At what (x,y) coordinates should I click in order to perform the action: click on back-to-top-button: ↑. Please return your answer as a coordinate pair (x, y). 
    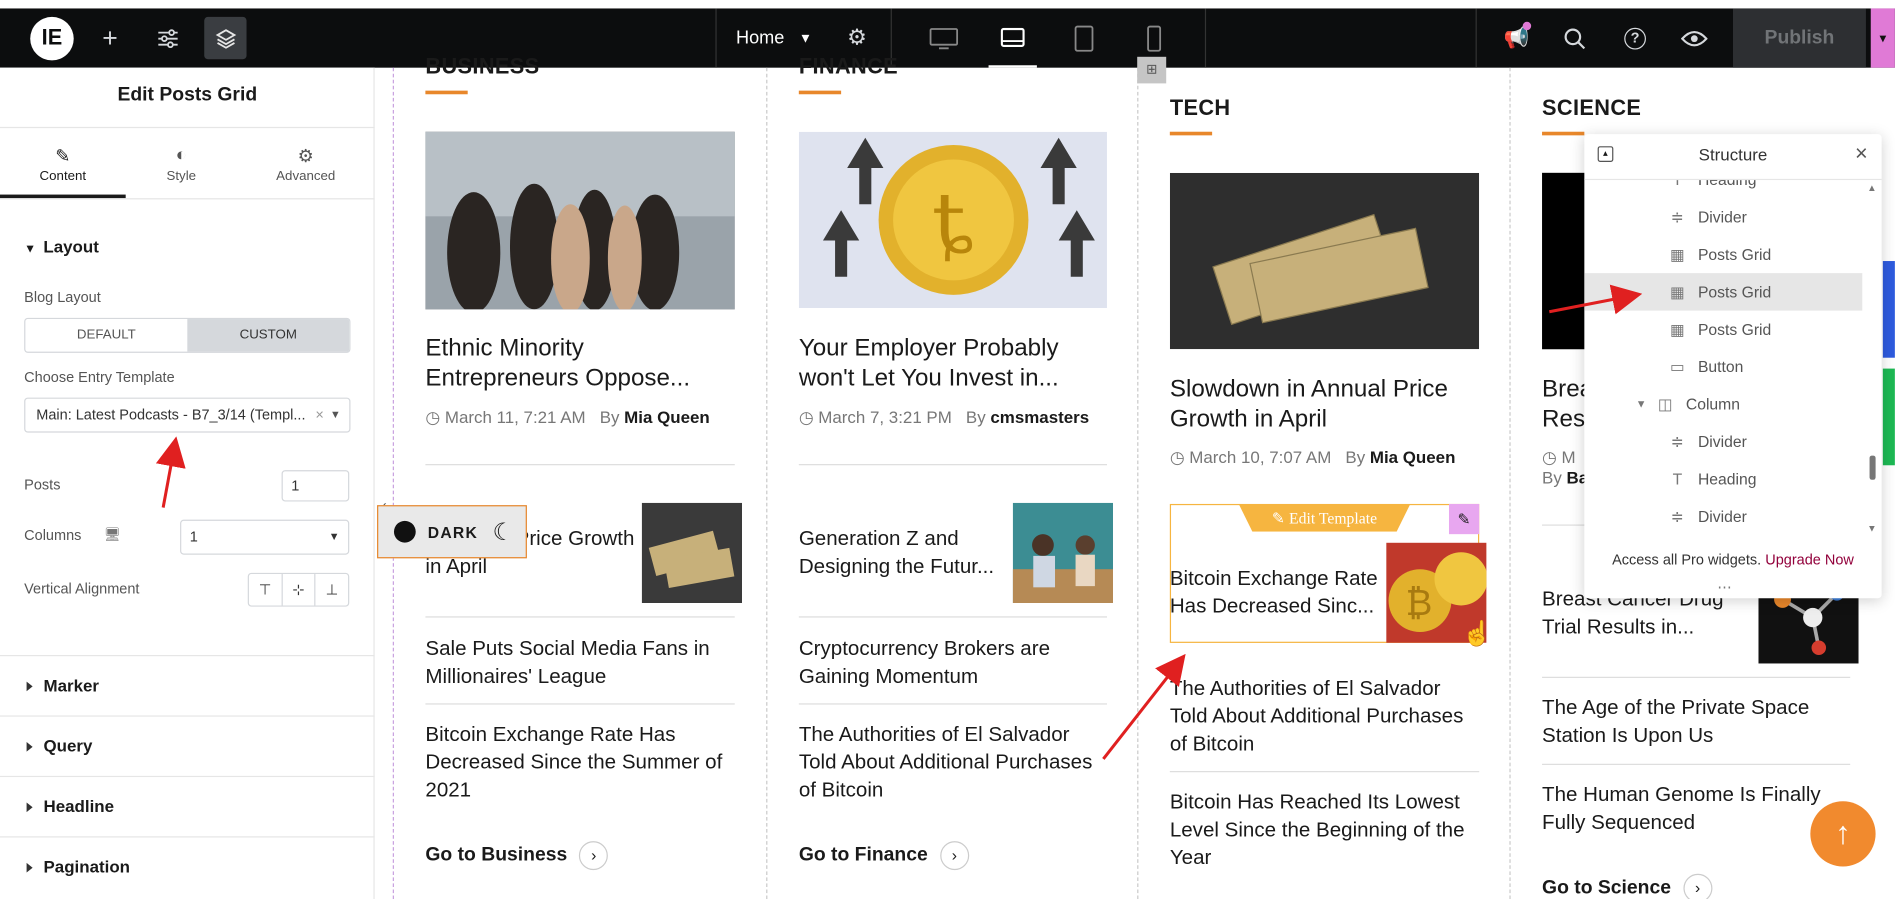
    Looking at the image, I should click on (1843, 834).